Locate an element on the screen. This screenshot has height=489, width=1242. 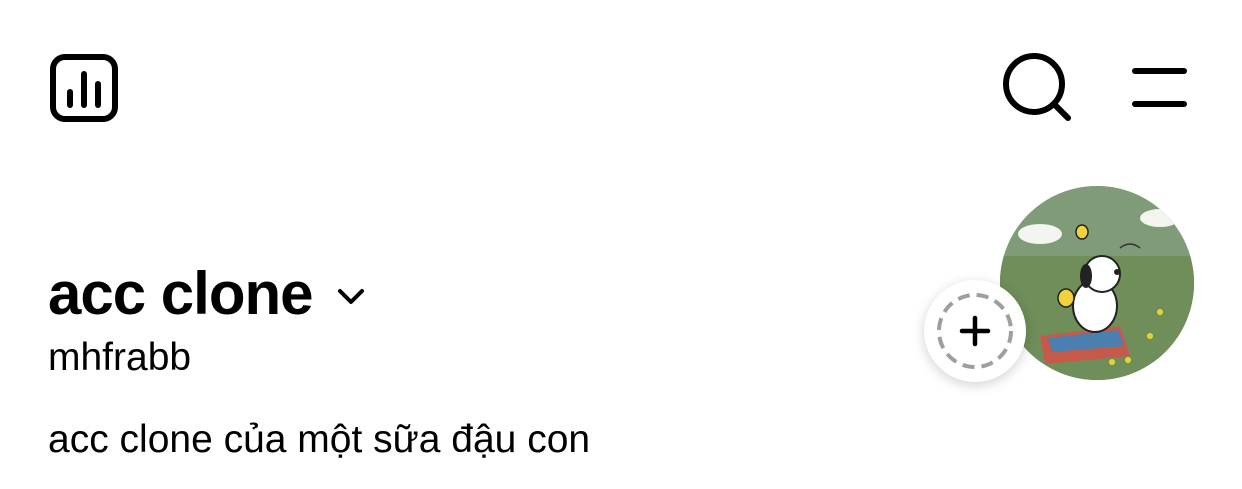
search-icon is located at coordinates (1037, 87).